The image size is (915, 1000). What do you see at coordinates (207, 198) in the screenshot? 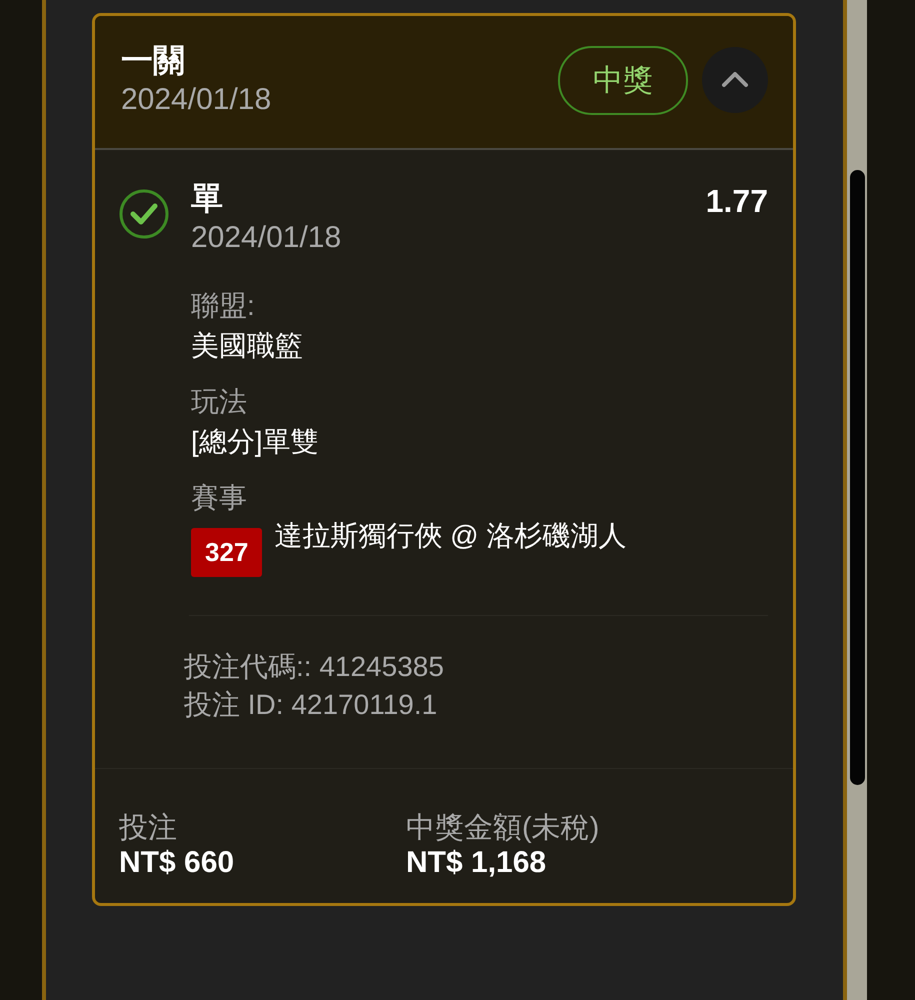
I see `bet-name: 單` at bounding box center [207, 198].